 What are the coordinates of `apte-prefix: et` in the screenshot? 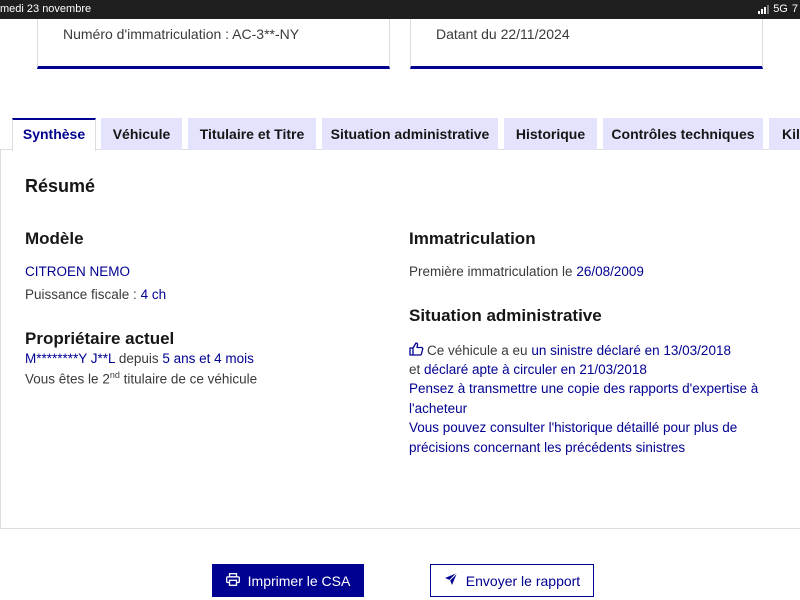 It's located at (417, 369).